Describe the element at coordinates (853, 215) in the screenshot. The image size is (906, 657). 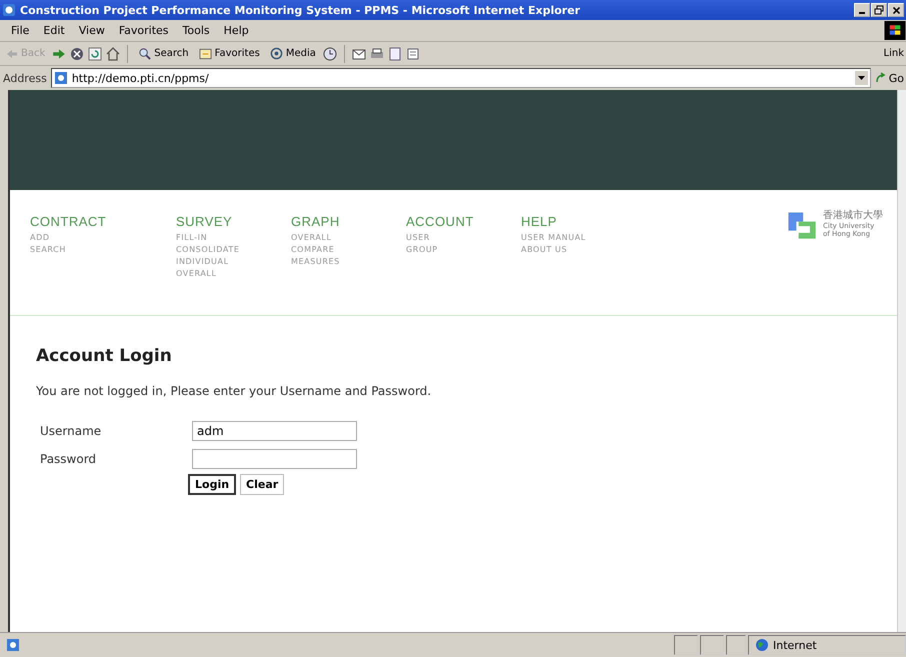
I see `logo-text: 香港城市大學` at that location.